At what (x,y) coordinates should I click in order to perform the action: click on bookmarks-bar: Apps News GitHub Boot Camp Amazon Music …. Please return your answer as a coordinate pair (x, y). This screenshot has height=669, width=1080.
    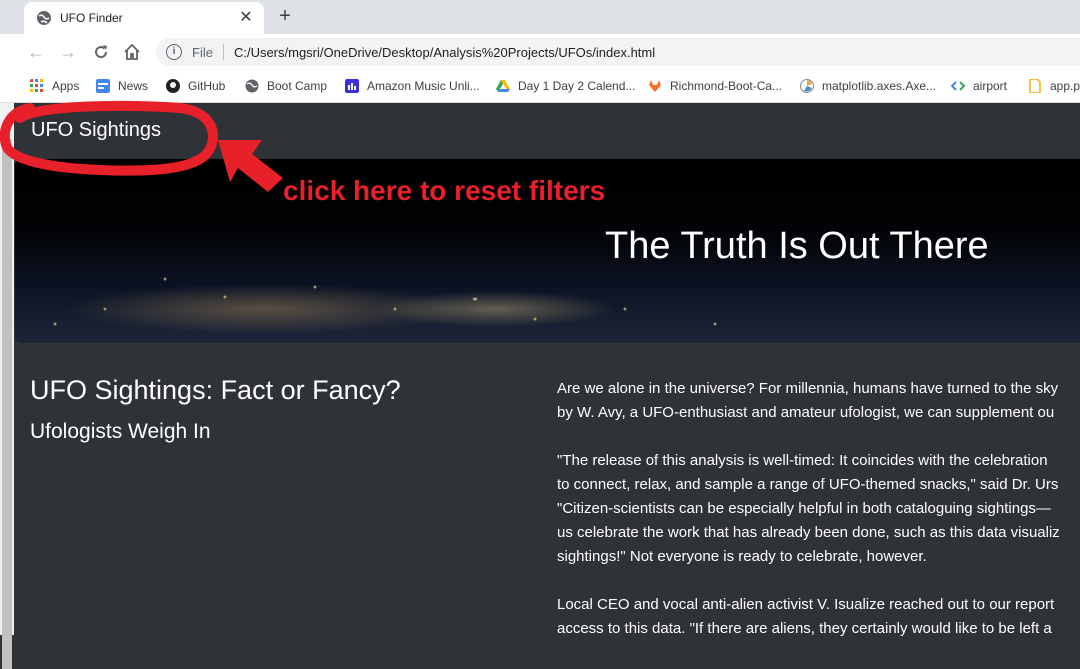
    Looking at the image, I should click on (540, 86).